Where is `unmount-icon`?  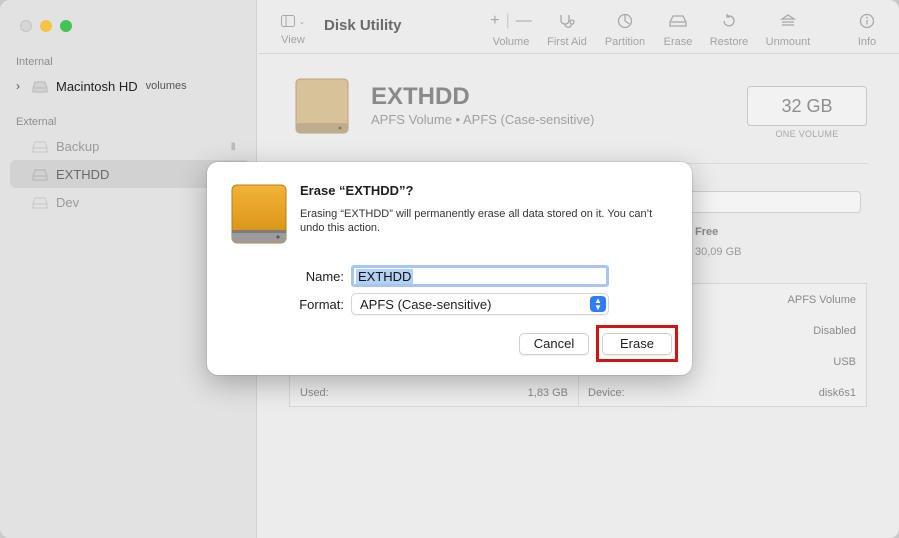
unmount-icon is located at coordinates (788, 20).